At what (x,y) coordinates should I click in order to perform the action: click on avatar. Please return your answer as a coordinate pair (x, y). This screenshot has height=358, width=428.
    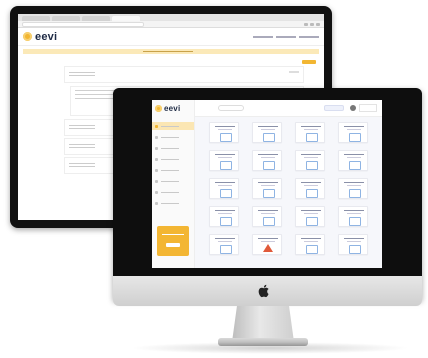
    Looking at the image, I should click on (353, 108).